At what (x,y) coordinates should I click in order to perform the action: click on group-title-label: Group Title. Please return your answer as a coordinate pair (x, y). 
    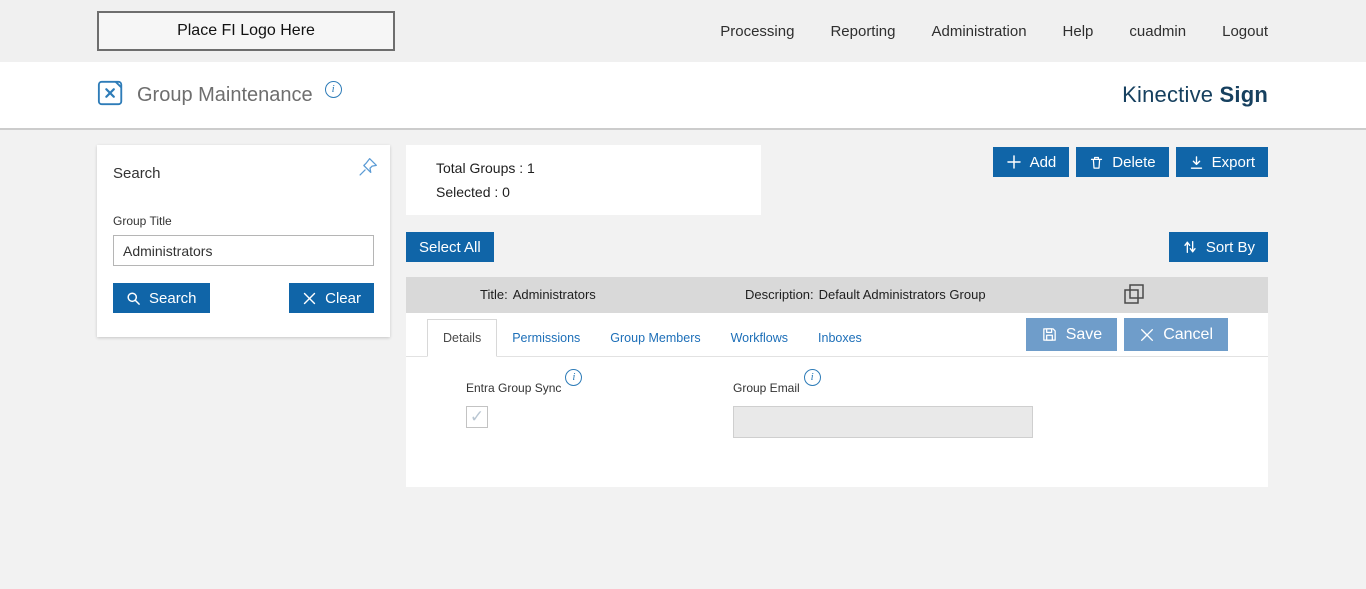
    Looking at the image, I should click on (142, 221).